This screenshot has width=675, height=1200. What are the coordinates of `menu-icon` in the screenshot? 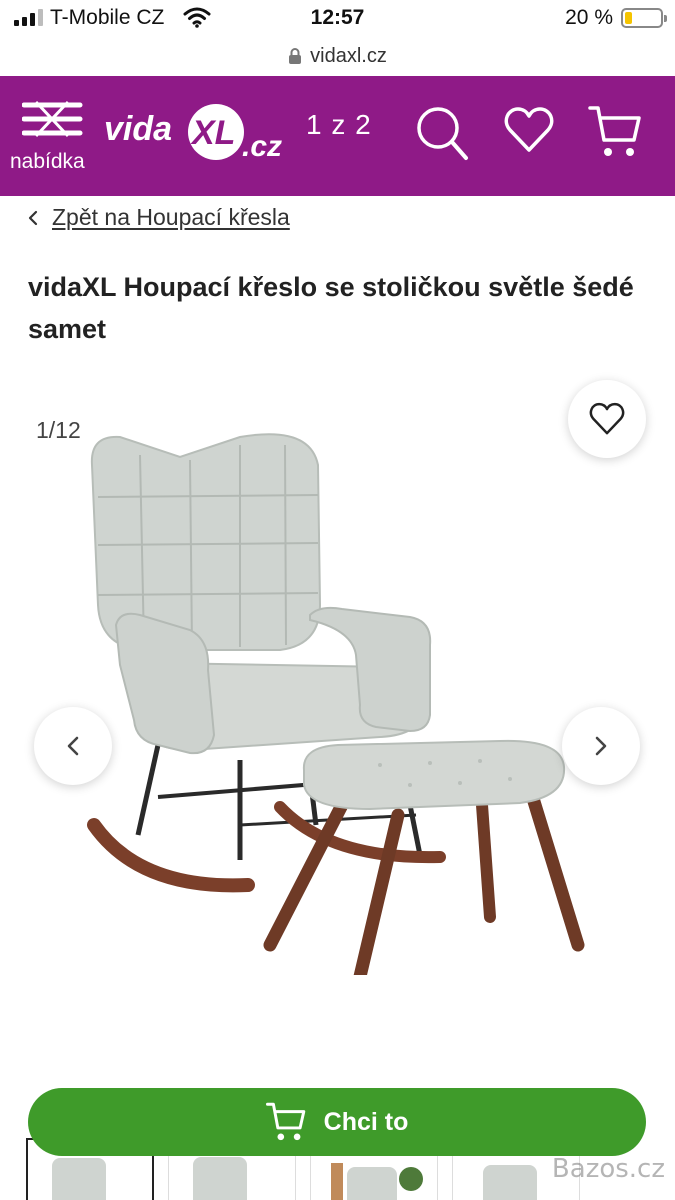 It's located at (52, 119).